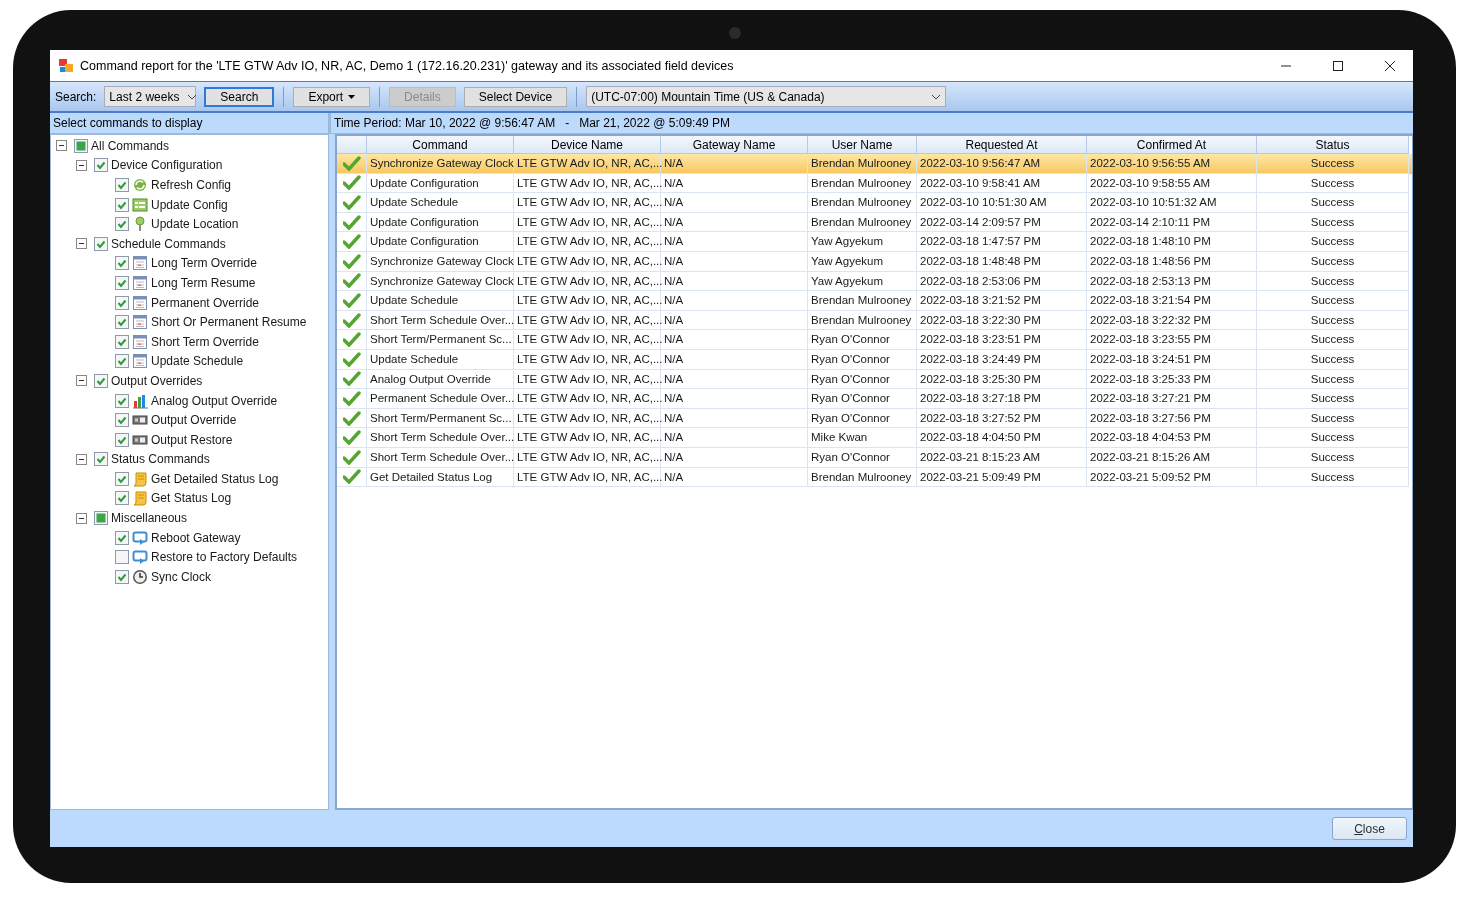 This screenshot has width=1462, height=902. Describe the element at coordinates (181, 576) in the screenshot. I see `tree-item: Sync Clock` at that location.